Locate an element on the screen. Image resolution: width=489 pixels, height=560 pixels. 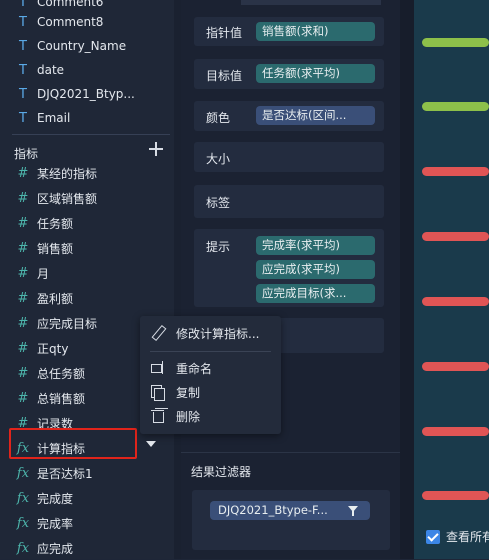
field-label: Comment8 is located at coordinates (70, 22).